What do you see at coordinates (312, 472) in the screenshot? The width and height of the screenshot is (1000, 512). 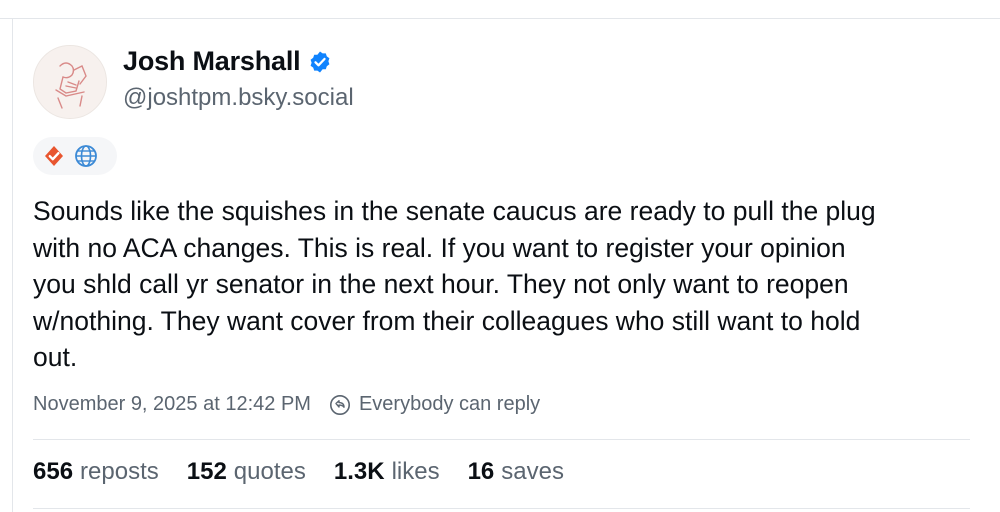 I see `engagement-stats: 656 reposts 152 quotes 1.3K likes 16 saves` at bounding box center [312, 472].